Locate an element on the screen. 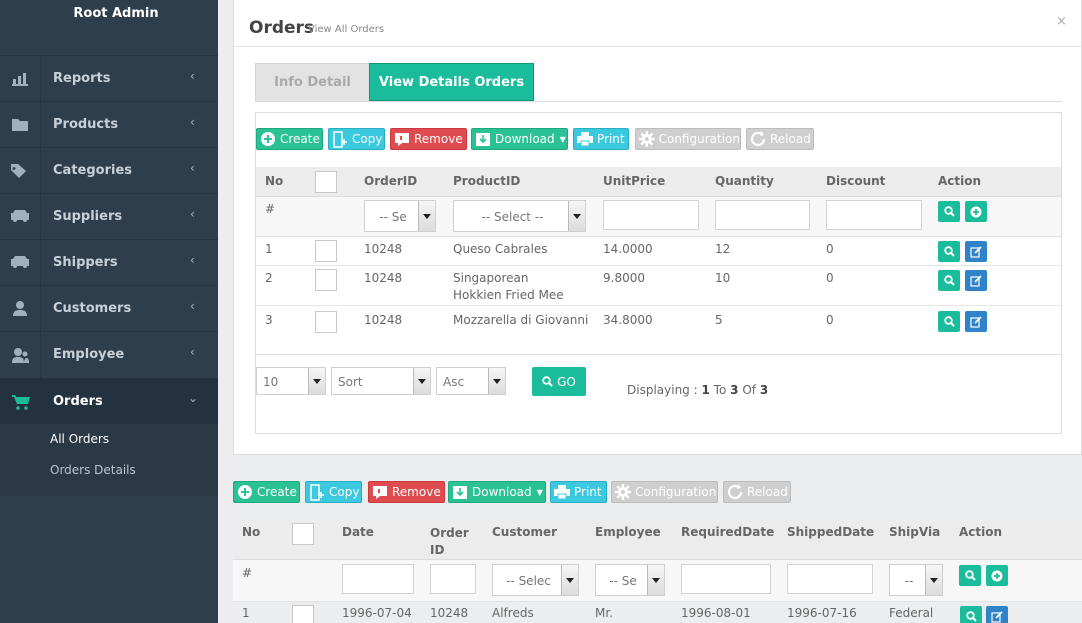 This screenshot has width=1082, height=623. sidebar-item-reports: Reports ‹ is located at coordinates (109, 78).